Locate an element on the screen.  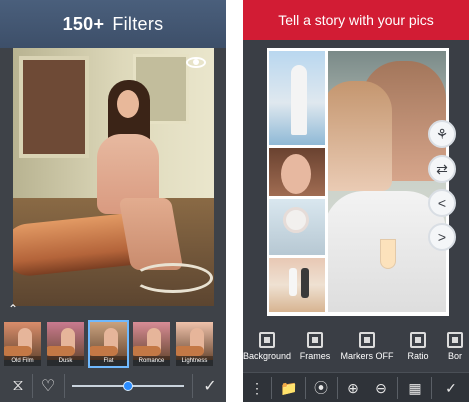
right-bottom-toolbar: ⋮ 📁 ⦿ ⊕ ⊖ ▦ ✓ is located at coordinates (356, 387).